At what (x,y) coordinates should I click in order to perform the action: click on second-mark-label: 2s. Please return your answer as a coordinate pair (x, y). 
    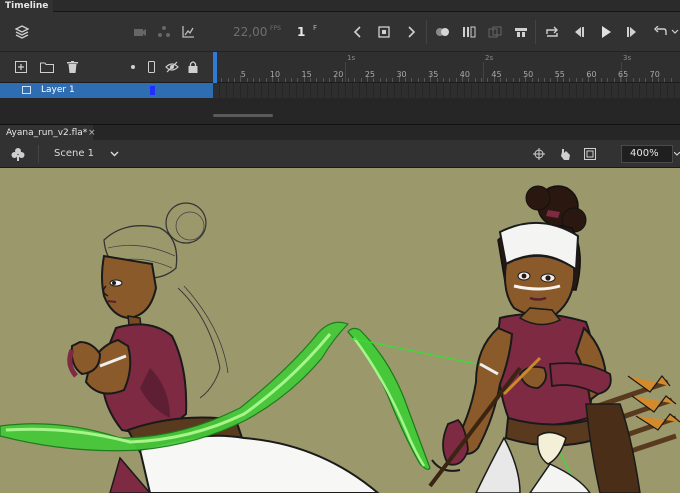
    Looking at the image, I should click on (489, 58).